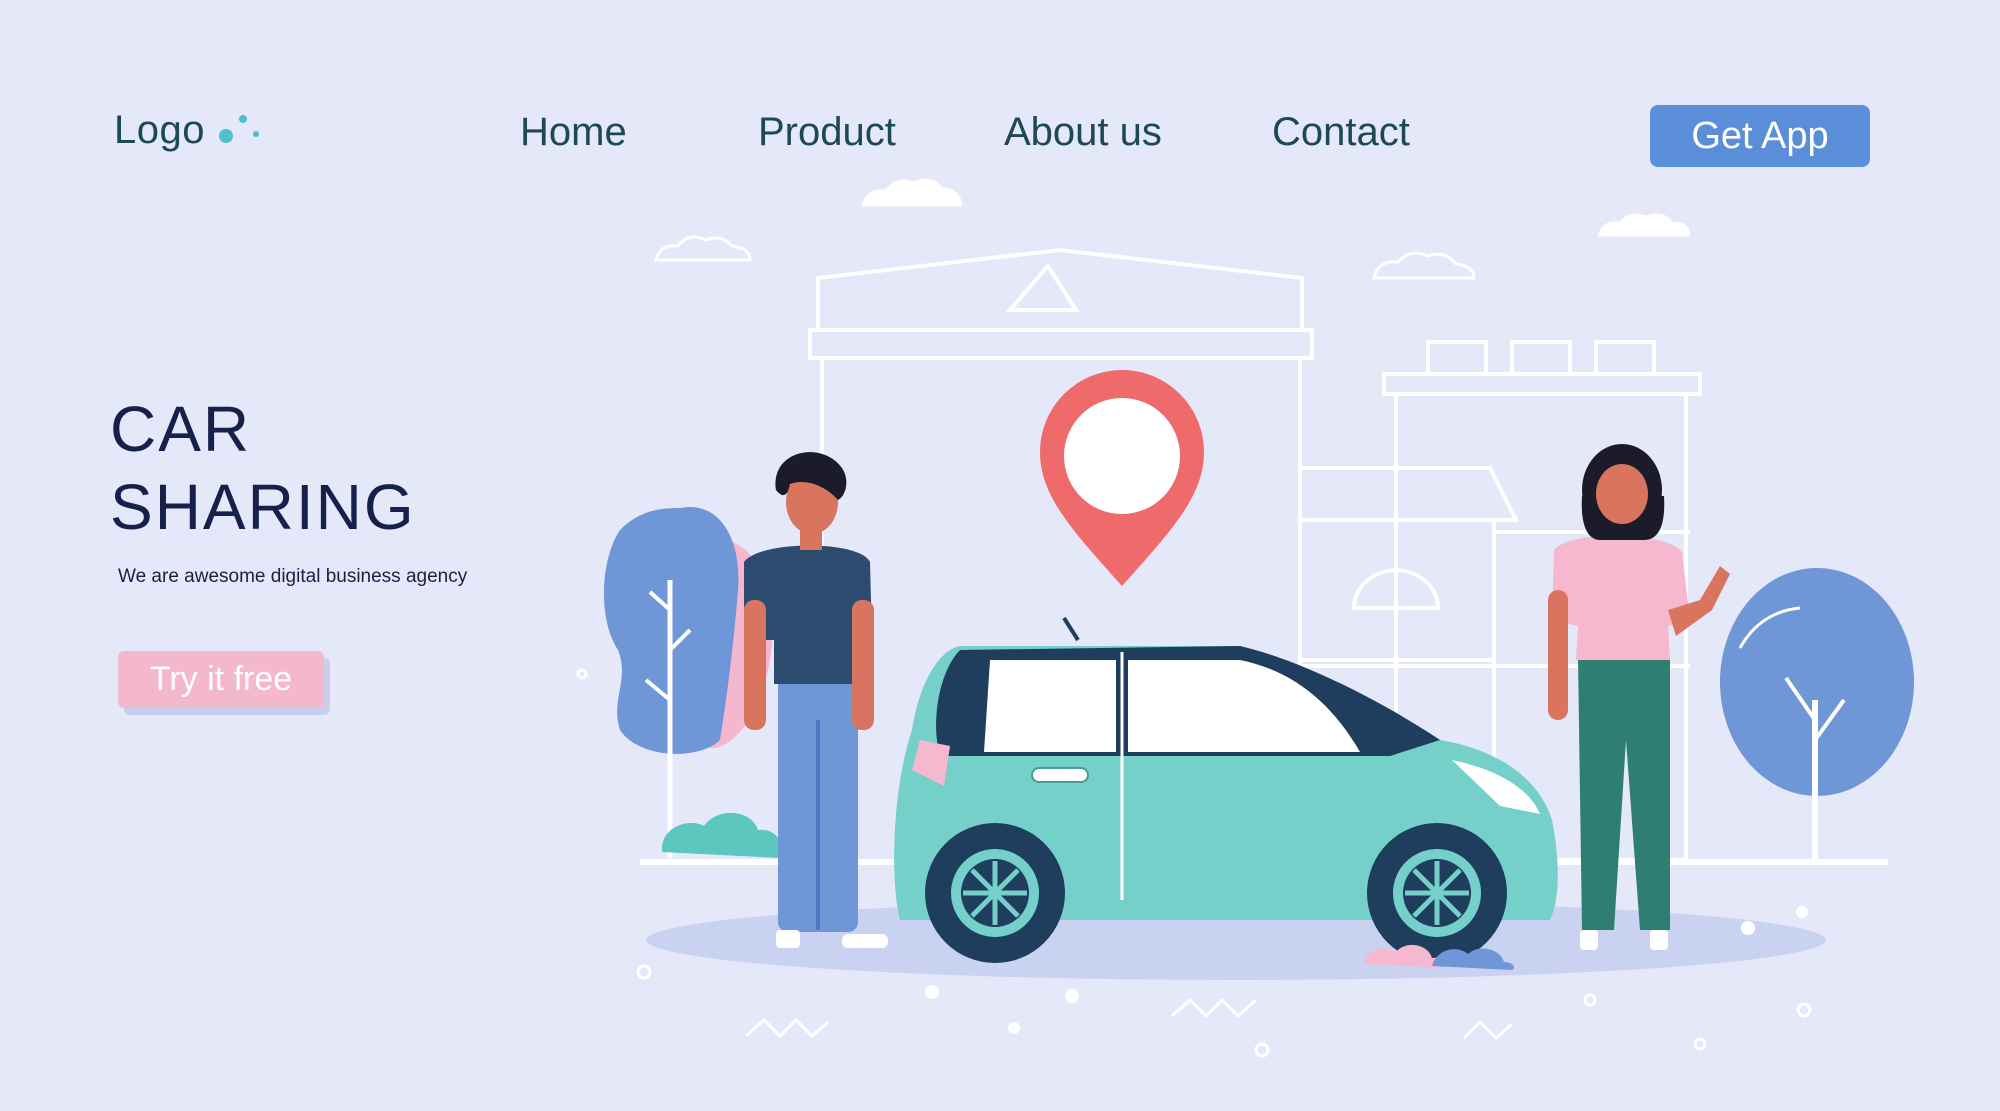 The height and width of the screenshot is (1111, 2000). What do you see at coordinates (159, 130) in the screenshot?
I see `logo-text: Logo` at bounding box center [159, 130].